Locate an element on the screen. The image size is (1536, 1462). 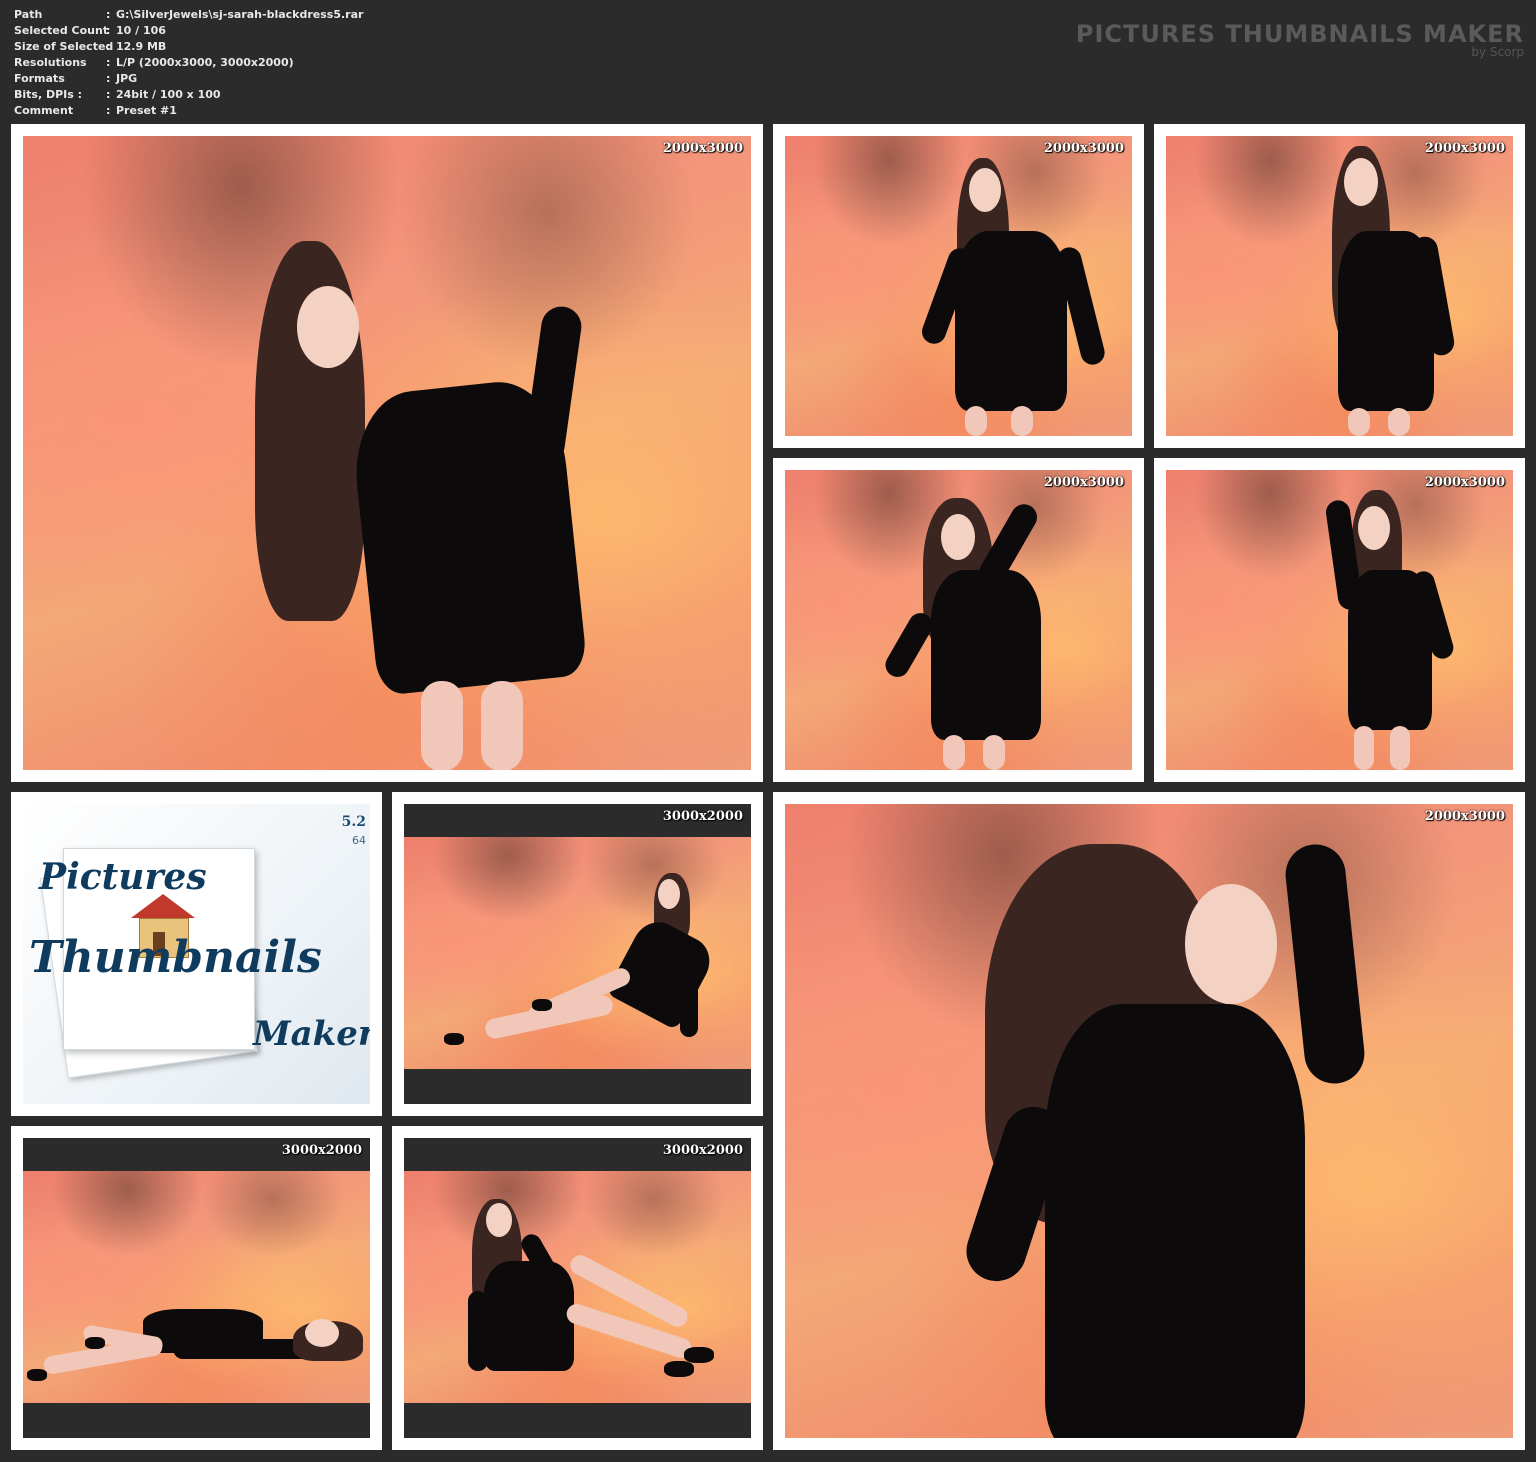
info-value: Preset #1 is located at coordinates (146, 110).